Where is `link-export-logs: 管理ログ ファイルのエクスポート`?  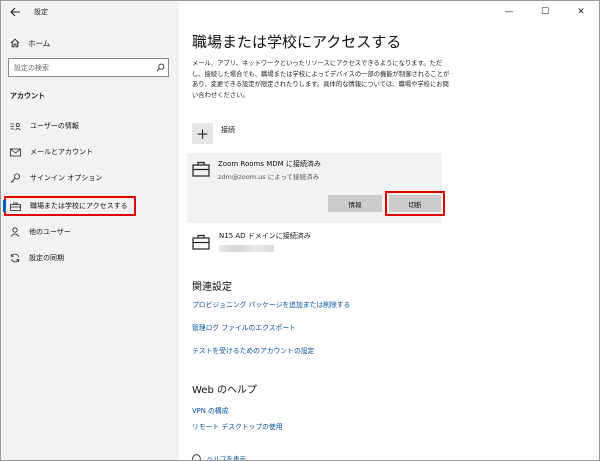
link-export-logs: 管理ログ ファイルのエクスポート is located at coordinates (244, 327).